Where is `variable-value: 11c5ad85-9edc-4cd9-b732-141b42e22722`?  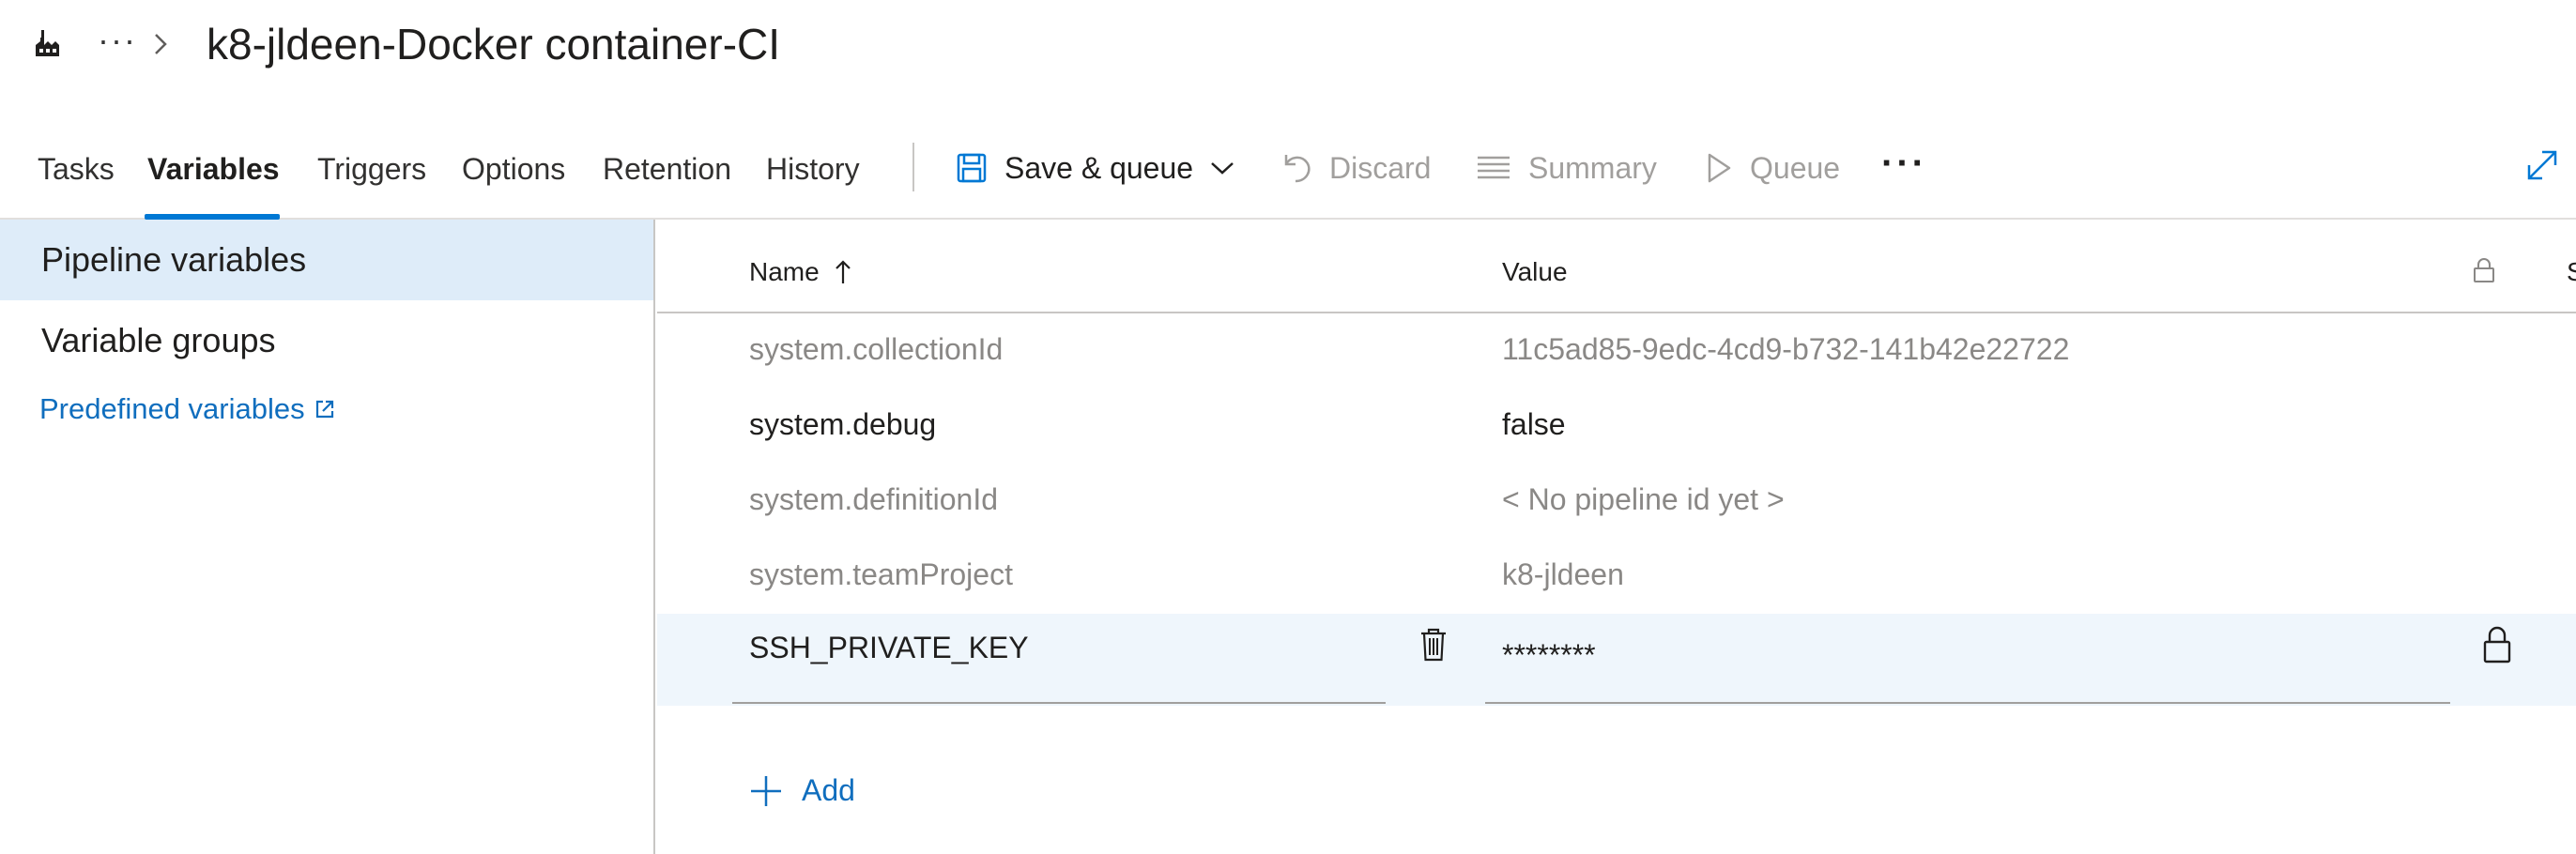
variable-value: 11c5ad85-9edc-4cd9-b732-141b42e22722 is located at coordinates (1786, 349).